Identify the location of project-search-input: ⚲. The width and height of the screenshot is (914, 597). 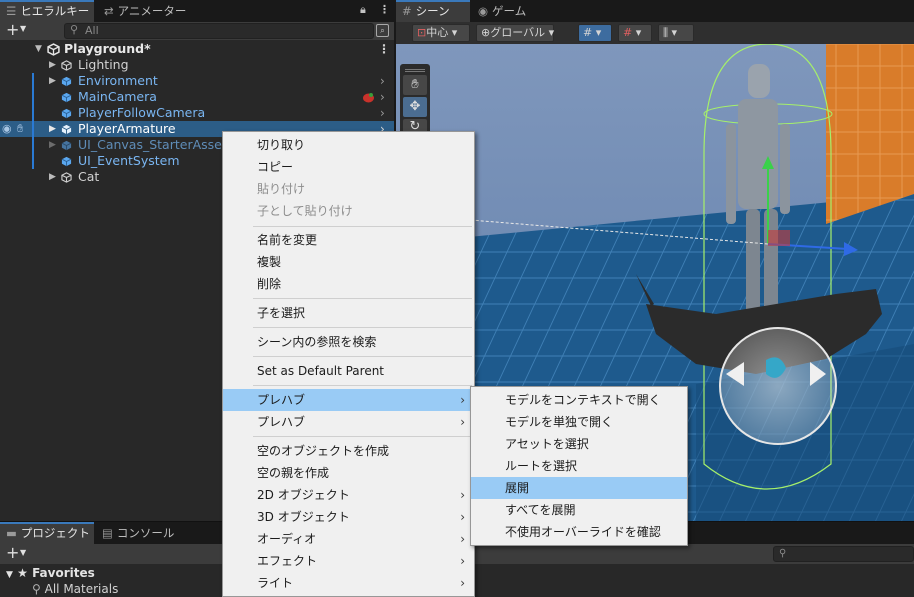
(843, 554).